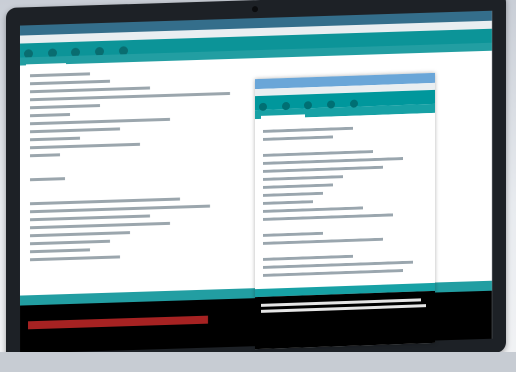 The image size is (516, 372). I want to click on console-error-bar, so click(118, 322).